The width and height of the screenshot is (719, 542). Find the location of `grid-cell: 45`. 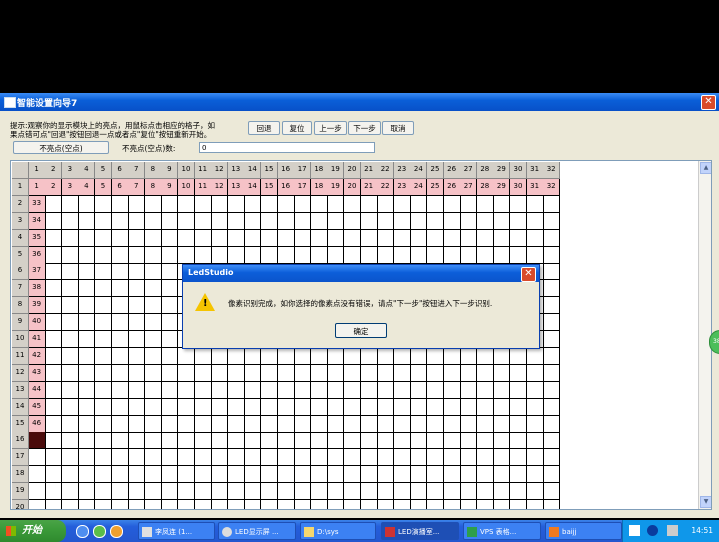

grid-cell: 45 is located at coordinates (37, 407).